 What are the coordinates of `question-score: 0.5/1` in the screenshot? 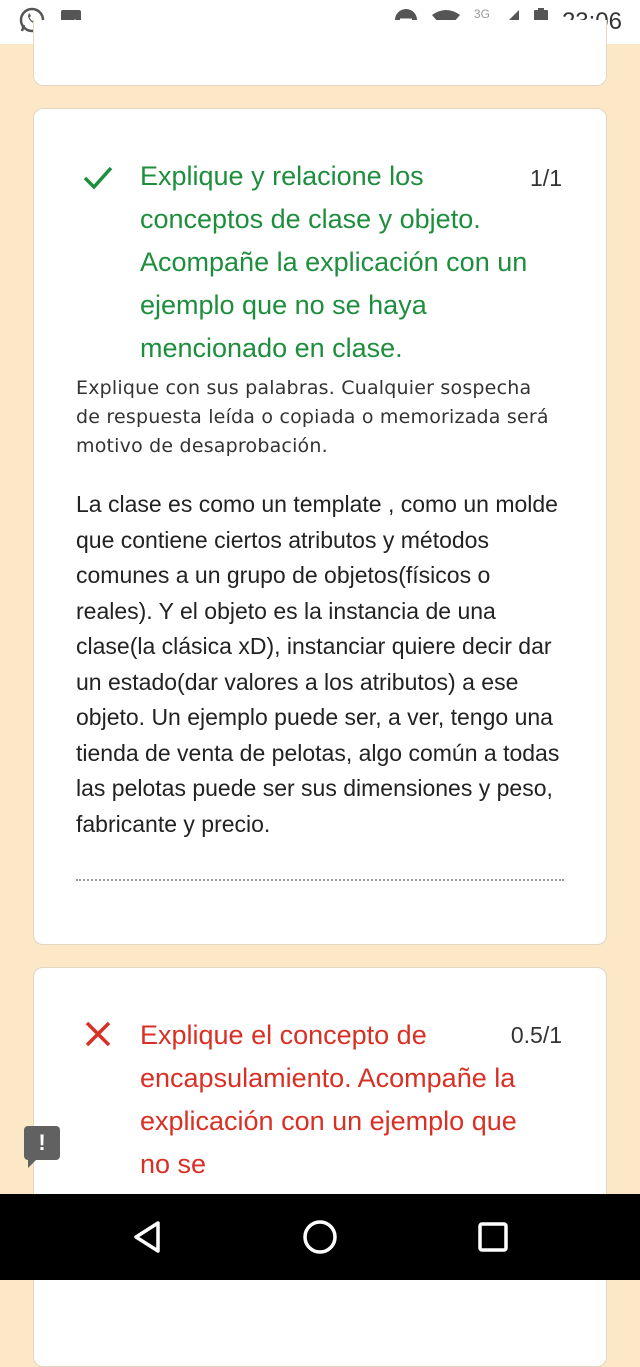 It's located at (536, 1035).